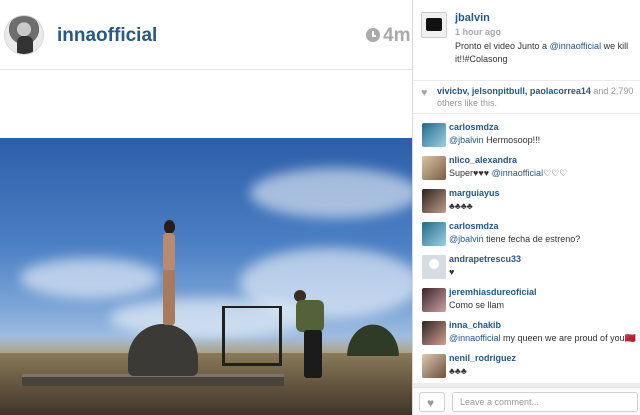 This screenshot has width=640, height=415. What do you see at coordinates (373, 35) in the screenshot?
I see `clock-icon` at bounding box center [373, 35].